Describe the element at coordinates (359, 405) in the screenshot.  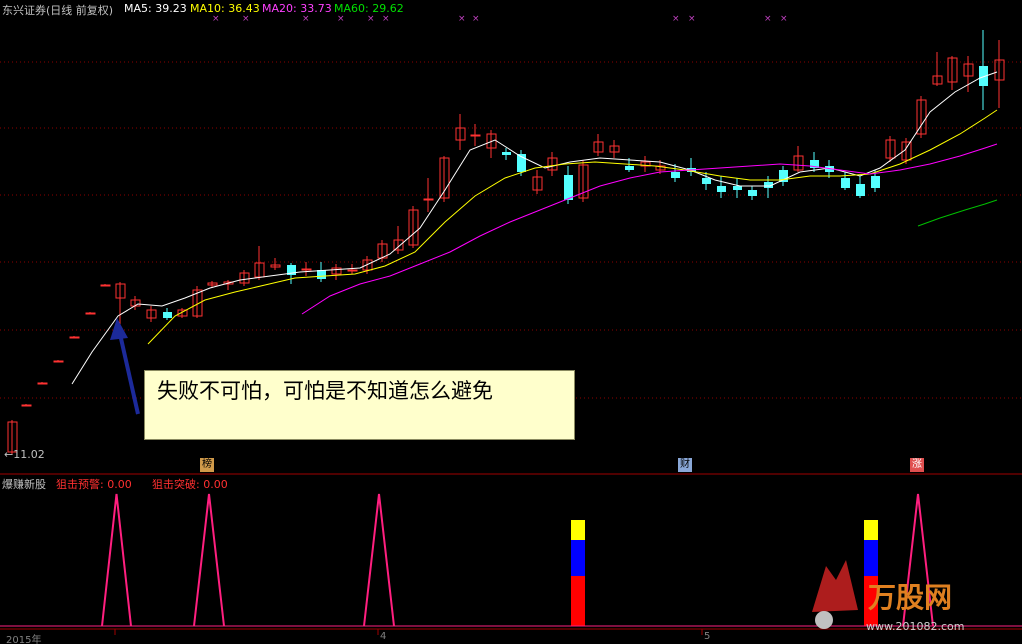
I see `annotation-note: 失败不可怕，可怕是不知道怎么避免` at that location.